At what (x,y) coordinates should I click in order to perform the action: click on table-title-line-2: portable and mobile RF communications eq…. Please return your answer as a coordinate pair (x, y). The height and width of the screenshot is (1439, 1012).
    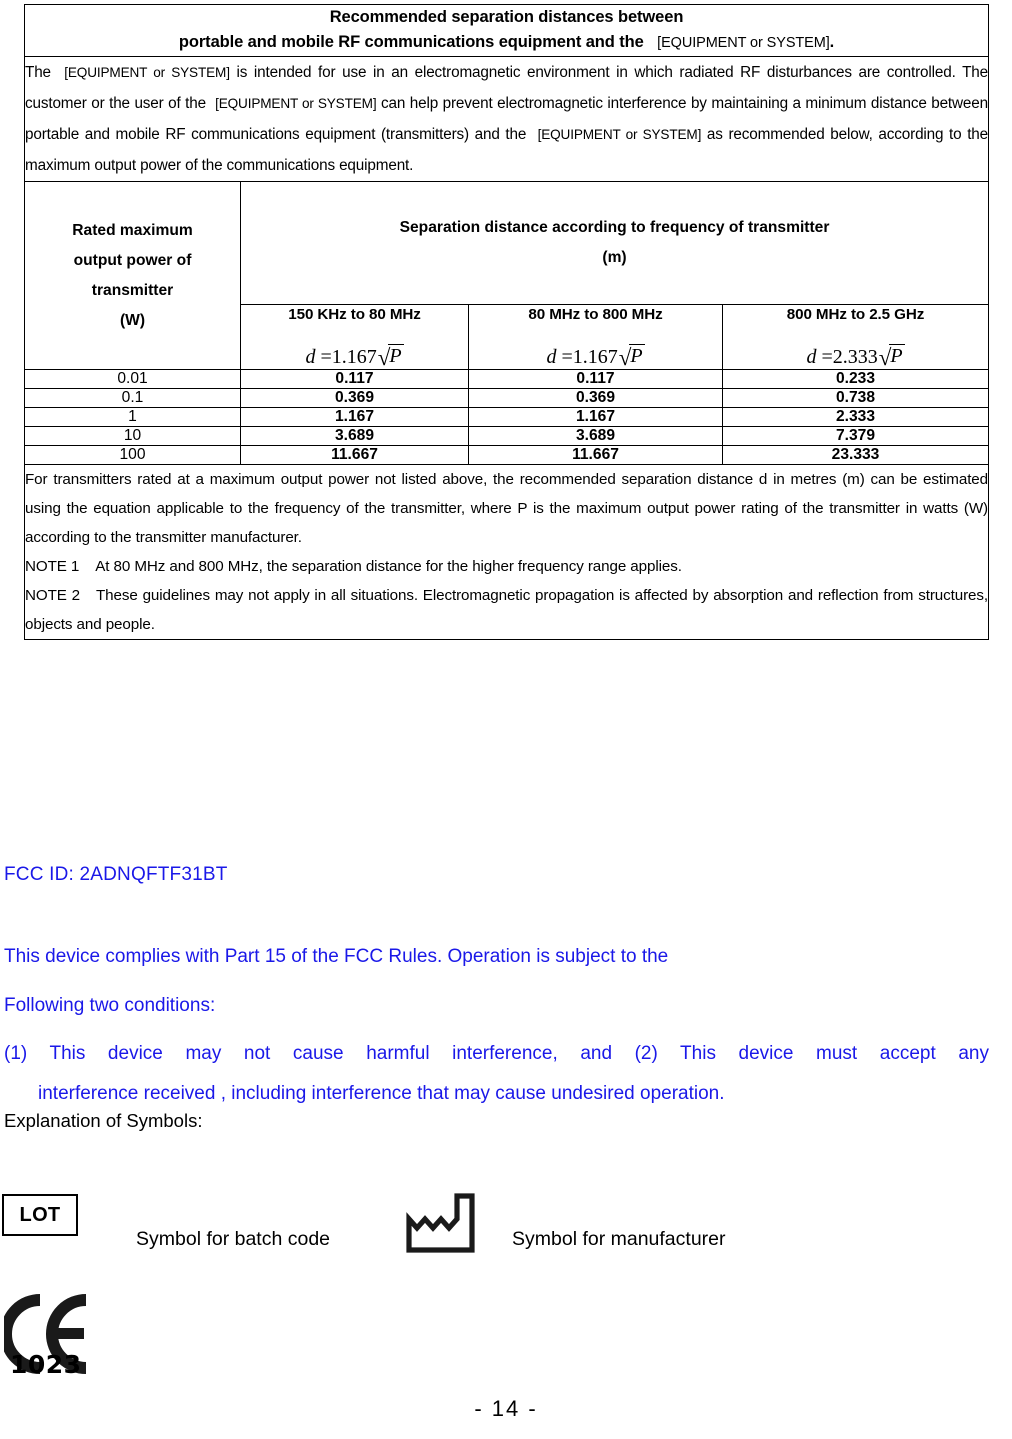
    Looking at the image, I should click on (506, 43).